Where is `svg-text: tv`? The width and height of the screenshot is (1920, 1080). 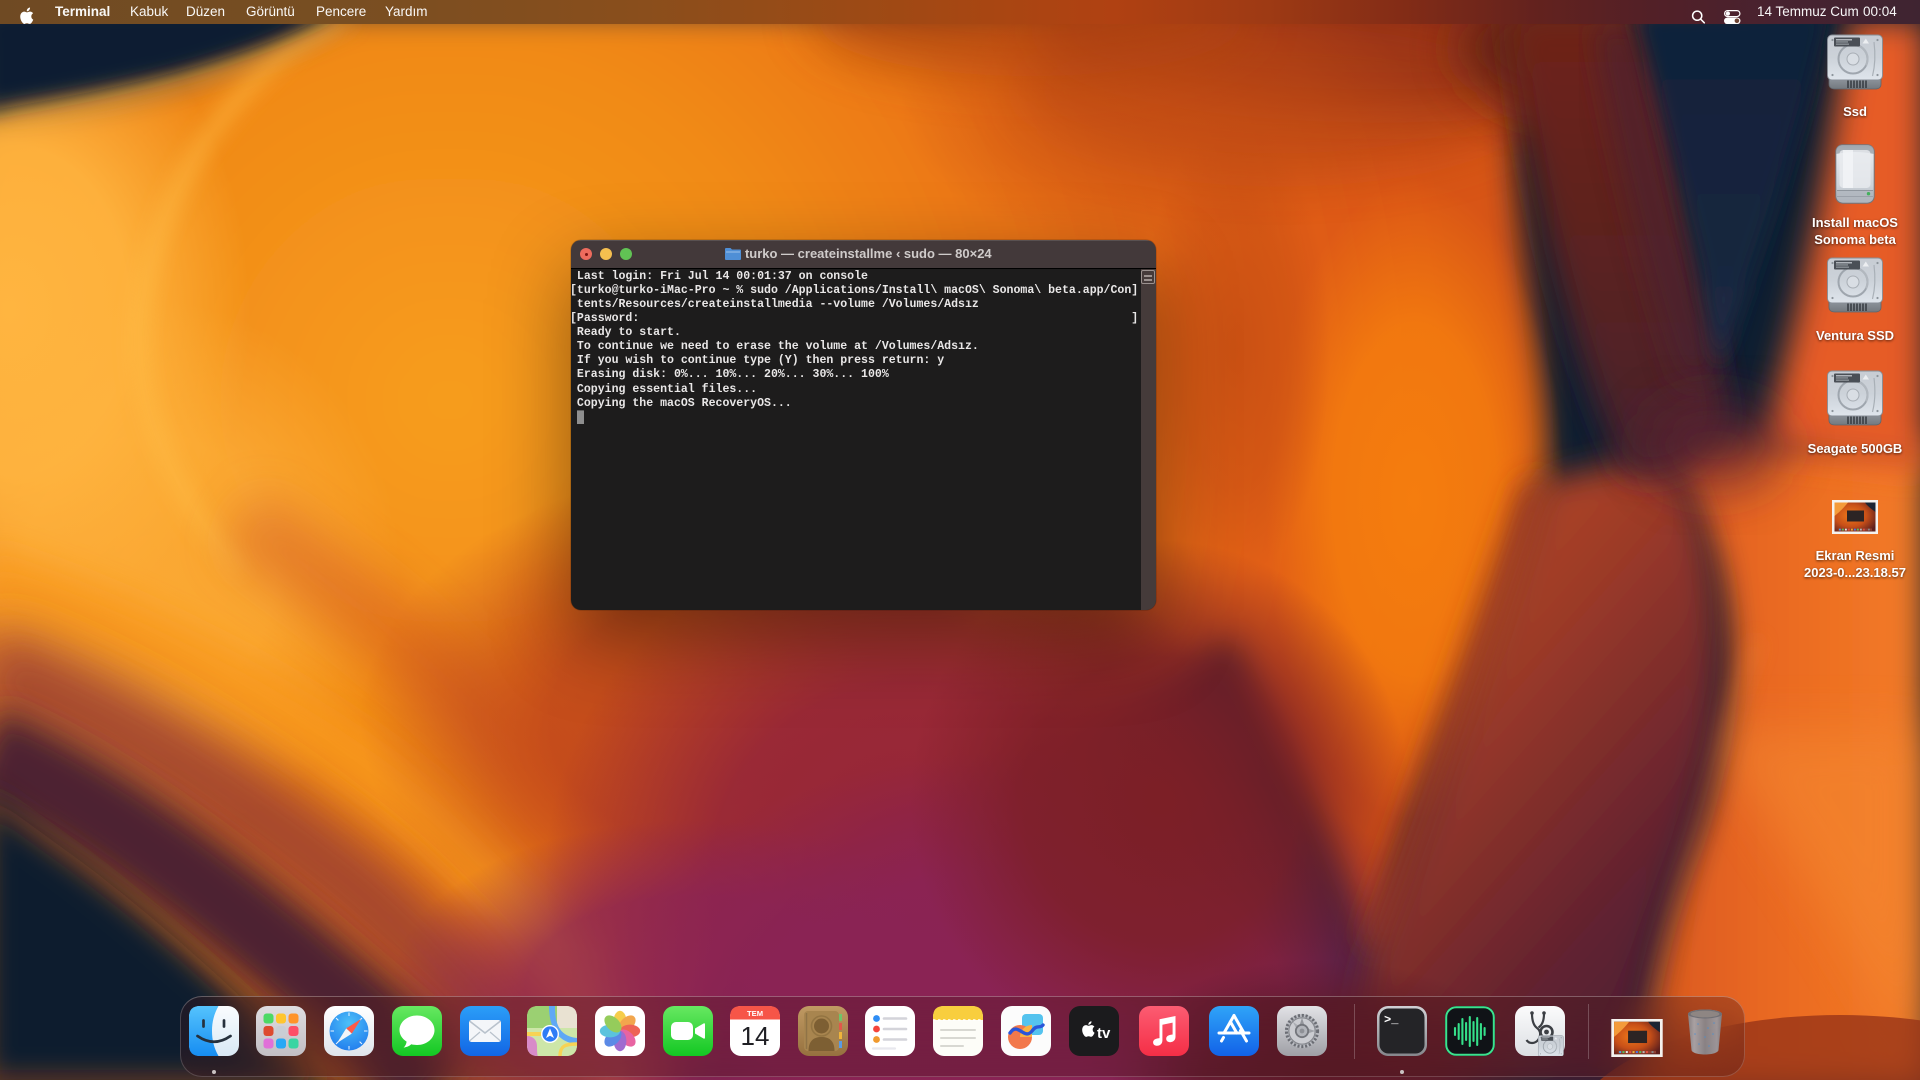 svg-text: tv is located at coordinates (1104, 1033).